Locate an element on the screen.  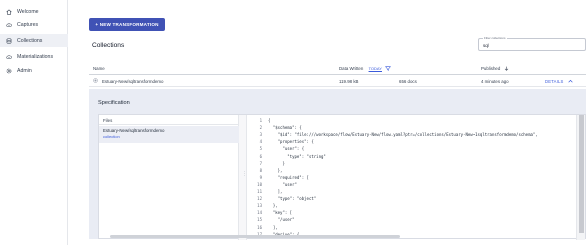
line-number: 8 is located at coordinates (260, 170).